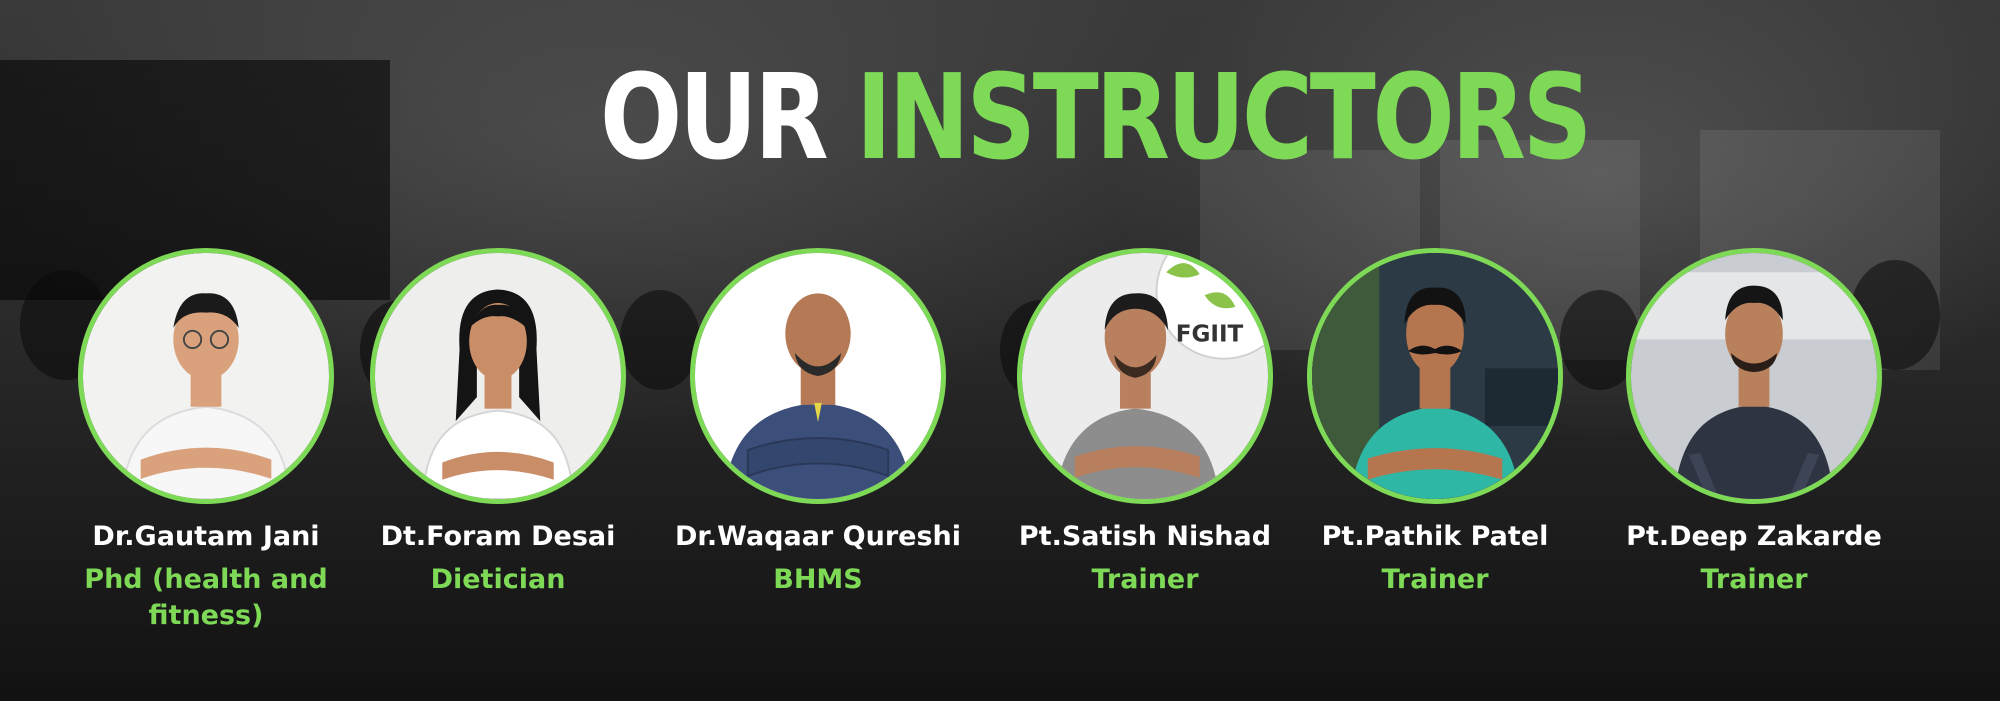 This screenshot has height=701, width=2000. What do you see at coordinates (206, 536) in the screenshot?
I see `instructor-name: Dr.Gautam Jani` at bounding box center [206, 536].